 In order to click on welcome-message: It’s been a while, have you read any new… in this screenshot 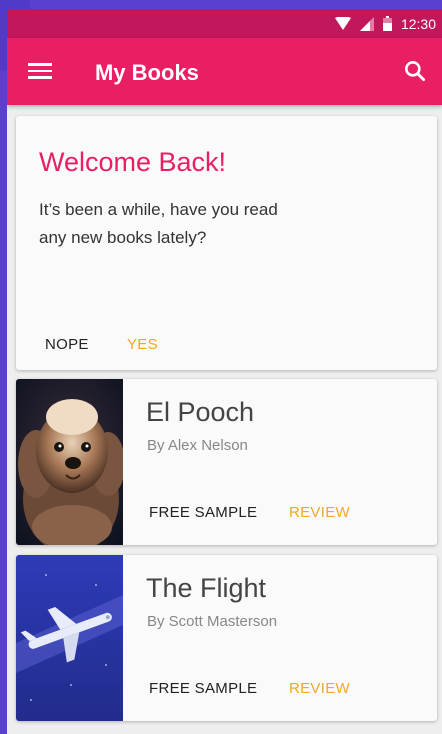, I will do `click(158, 223)`.